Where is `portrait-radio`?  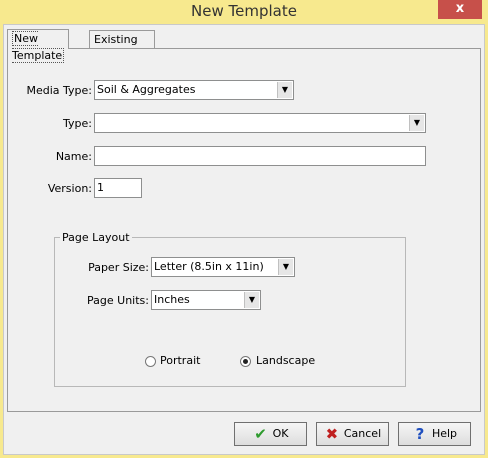
portrait-radio is located at coordinates (150, 361).